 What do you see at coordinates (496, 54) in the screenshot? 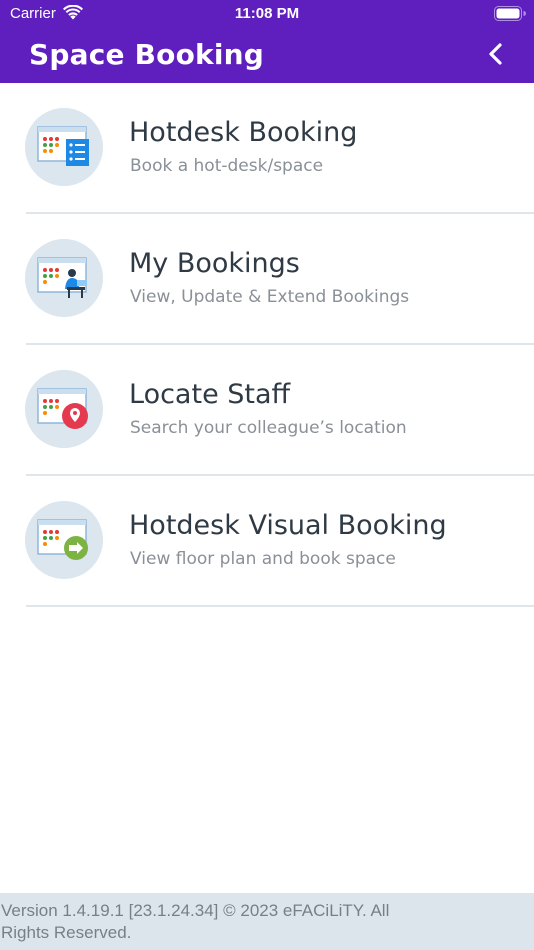
I see `back-chevron-icon` at bounding box center [496, 54].